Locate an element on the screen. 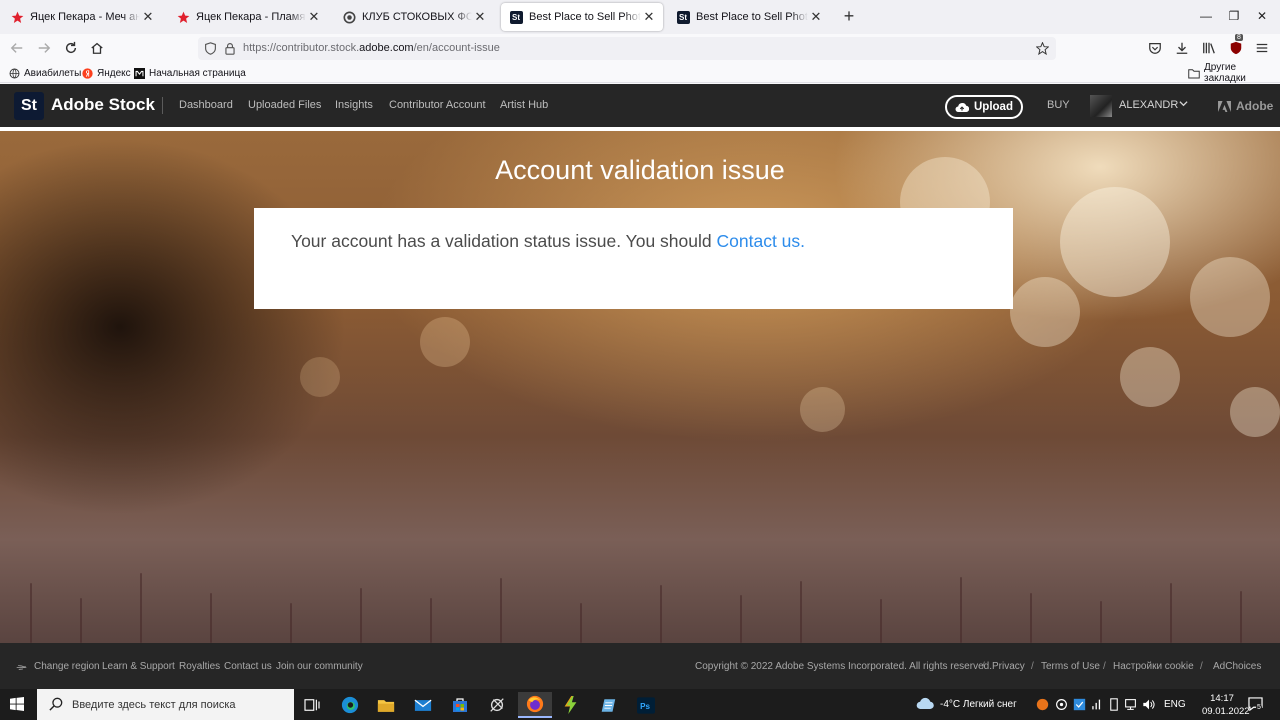 This screenshot has height=720, width=1280. browser-tab: St Best Place to Sell Photos Online ✕ is located at coordinates (749, 17).